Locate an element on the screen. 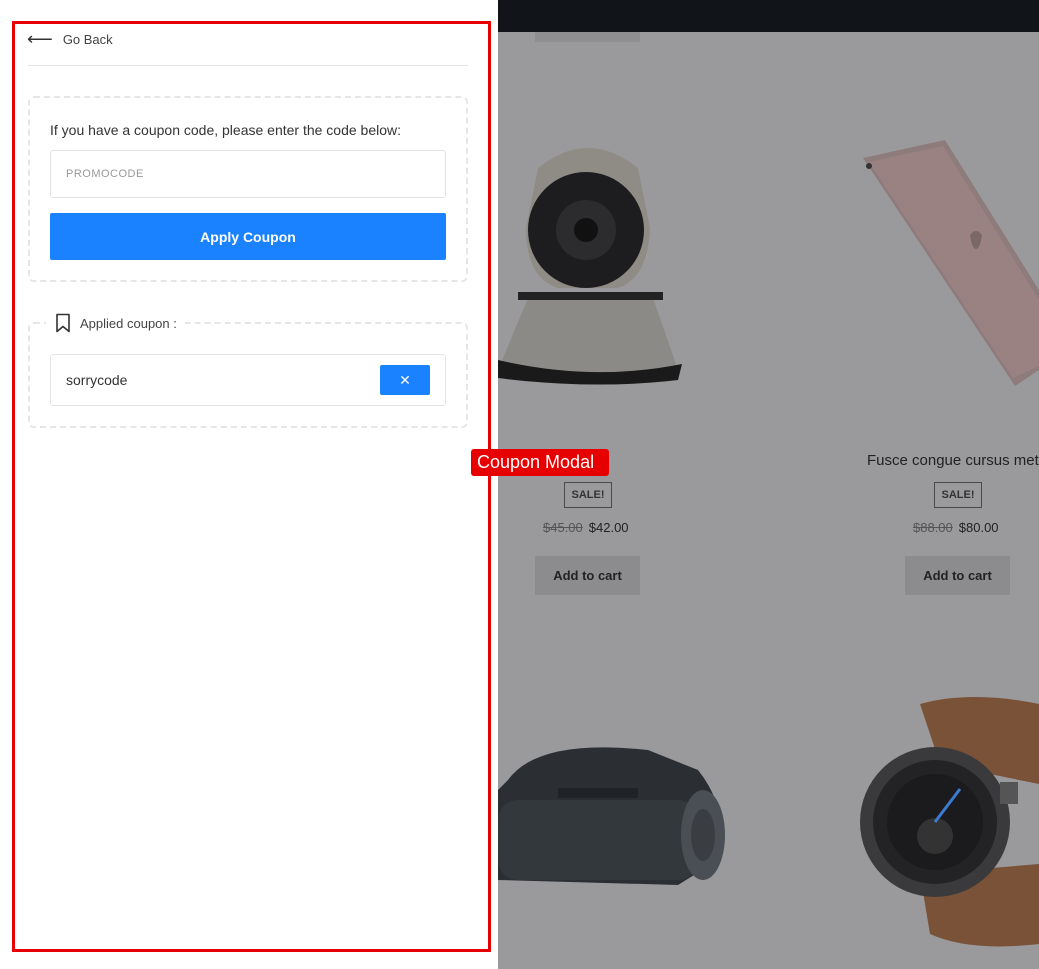 The width and height of the screenshot is (1039, 969). product-price: $88.00 $80.00 is located at coordinates (956, 527).